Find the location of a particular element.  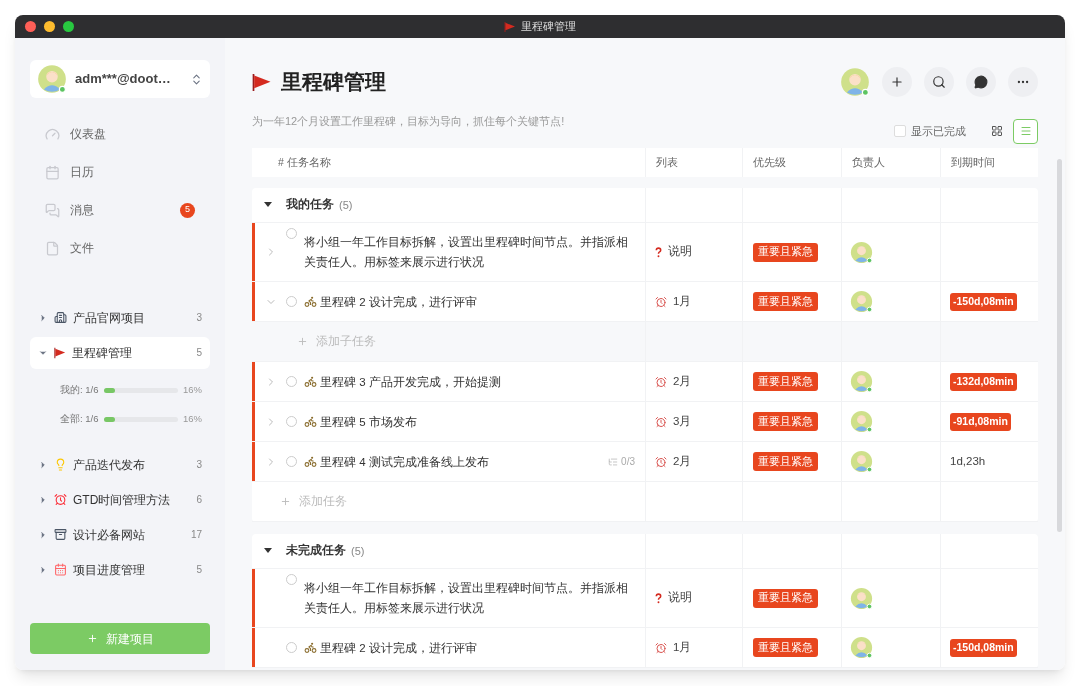

add-button is located at coordinates (897, 82).